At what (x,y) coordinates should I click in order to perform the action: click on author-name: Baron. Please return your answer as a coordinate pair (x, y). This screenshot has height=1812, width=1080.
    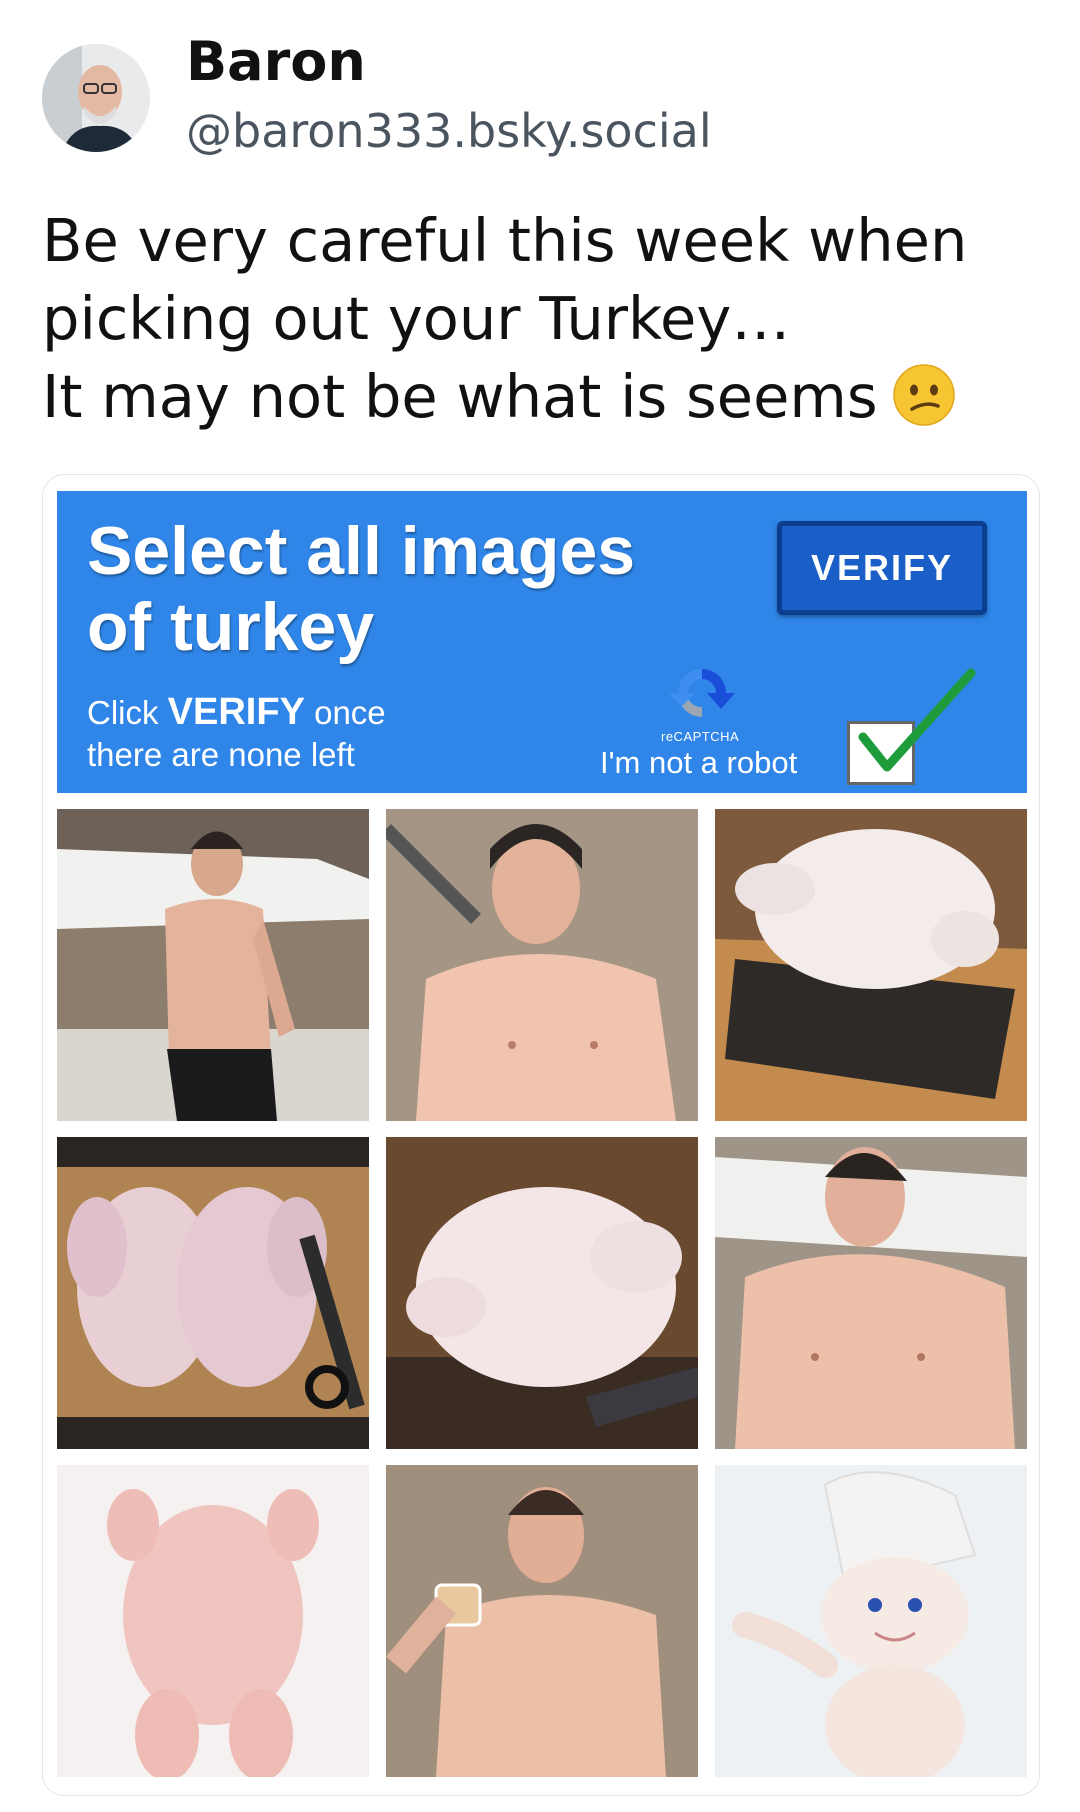
    Looking at the image, I should click on (276, 61).